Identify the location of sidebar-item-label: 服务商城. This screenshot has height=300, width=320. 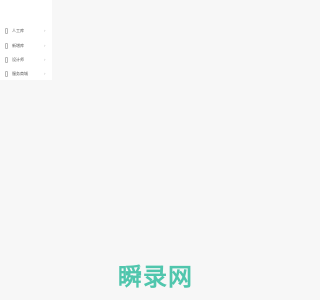
(20, 73).